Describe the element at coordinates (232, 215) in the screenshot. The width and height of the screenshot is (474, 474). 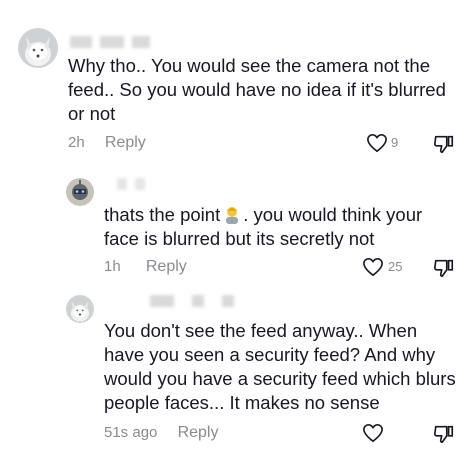
I see `person-emoji-icon` at that location.